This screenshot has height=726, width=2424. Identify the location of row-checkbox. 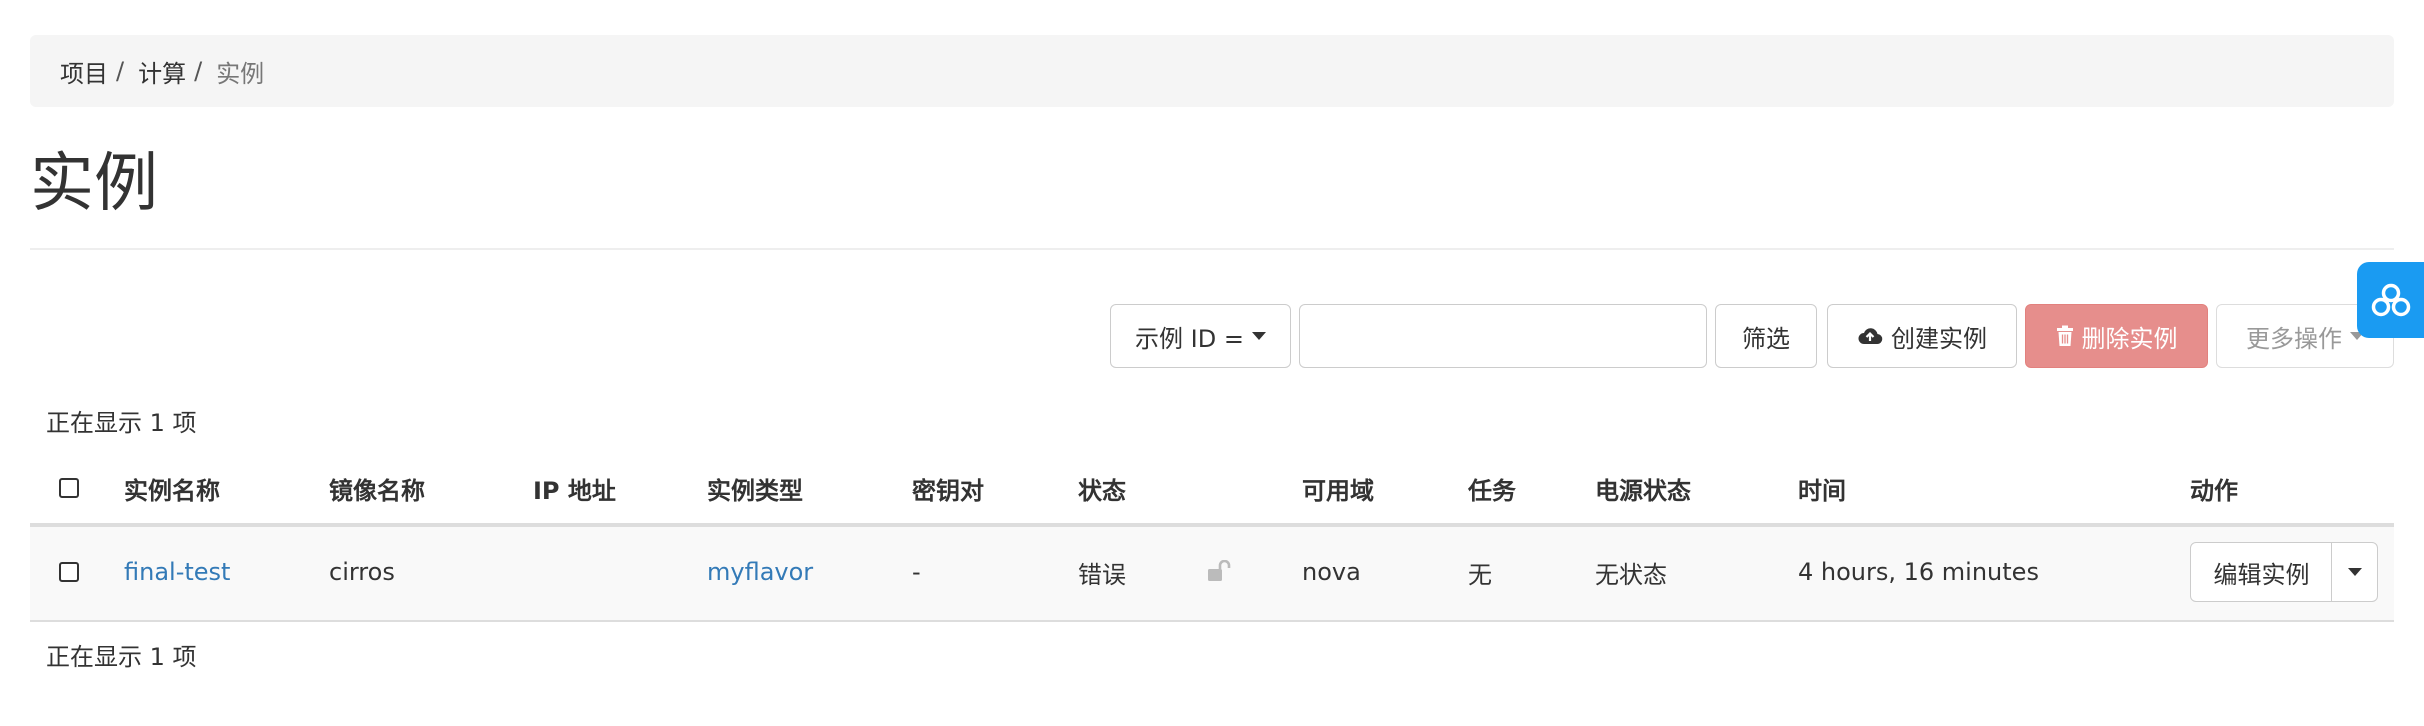
(69, 572).